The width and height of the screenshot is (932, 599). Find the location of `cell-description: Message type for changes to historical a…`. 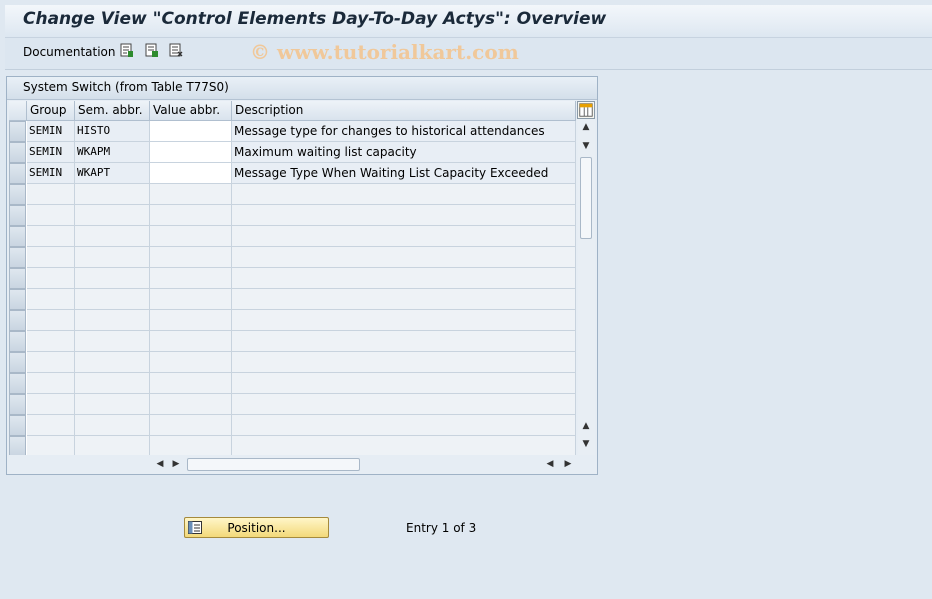

cell-description: Message type for changes to historical a… is located at coordinates (404, 131).